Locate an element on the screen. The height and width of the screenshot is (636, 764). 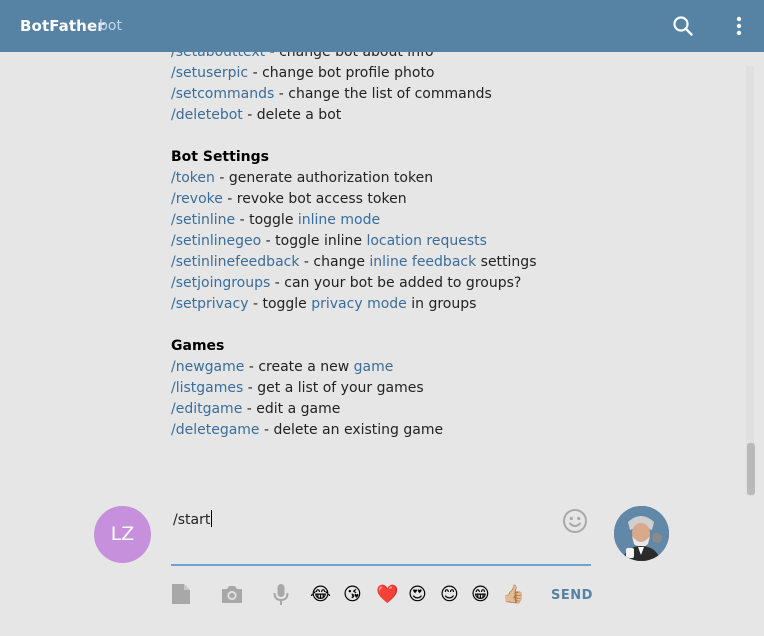
help-link: inline feedback is located at coordinates (422, 262).